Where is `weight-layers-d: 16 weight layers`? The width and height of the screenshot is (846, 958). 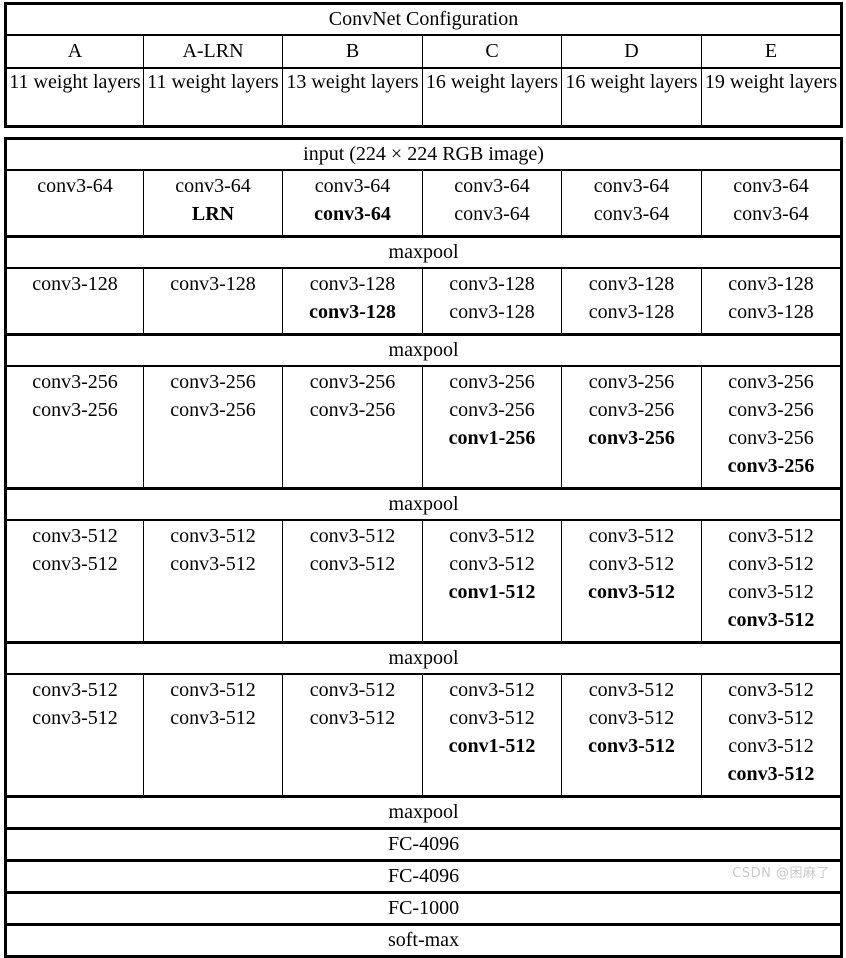
weight-layers-d: 16 weight layers is located at coordinates (631, 97).